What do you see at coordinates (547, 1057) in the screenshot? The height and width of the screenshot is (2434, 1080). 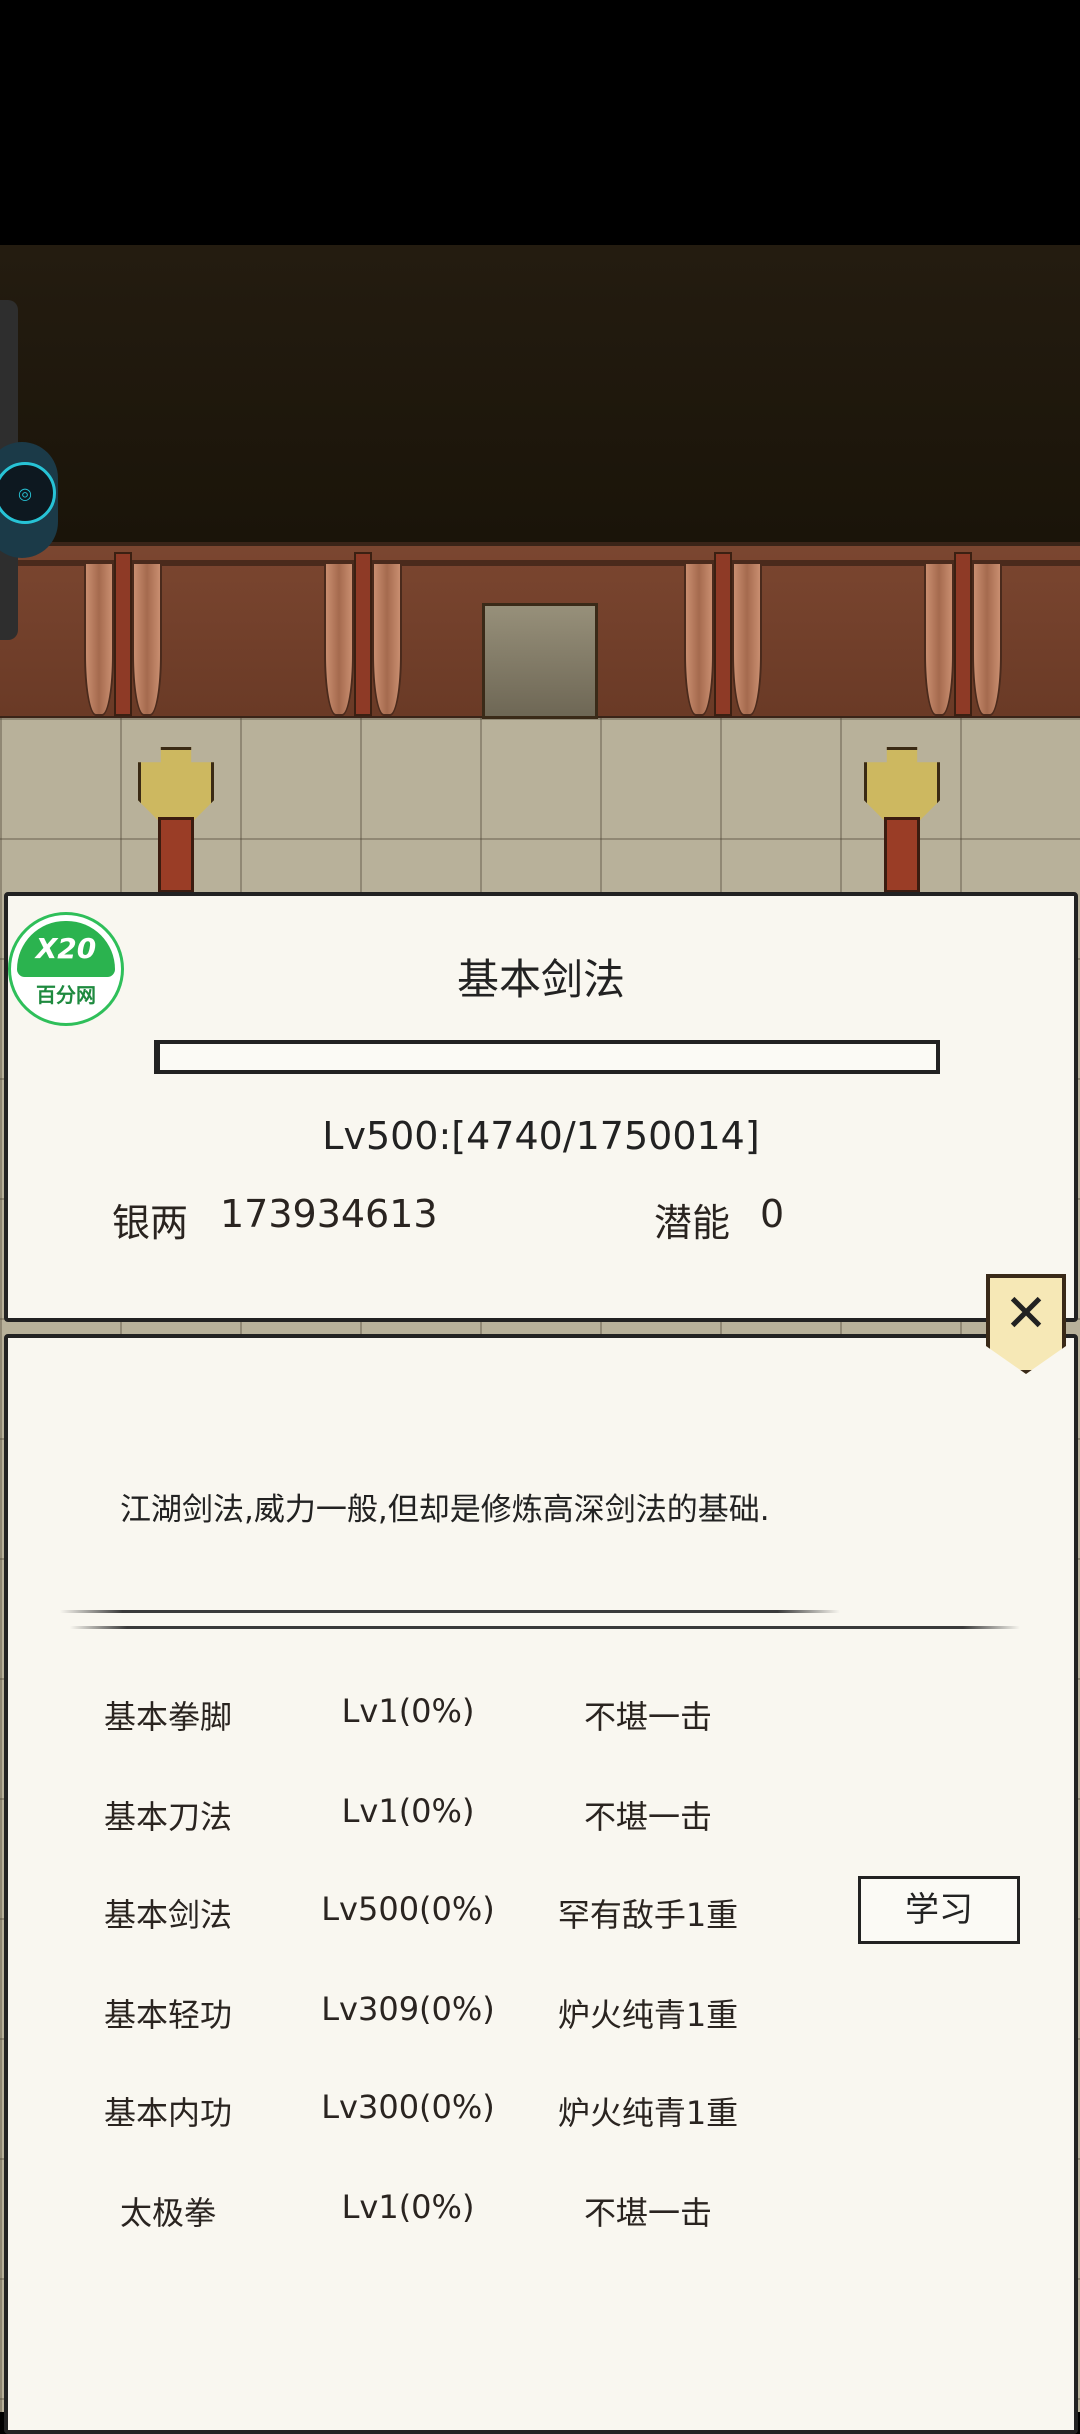 I see `skill-progress-bar` at bounding box center [547, 1057].